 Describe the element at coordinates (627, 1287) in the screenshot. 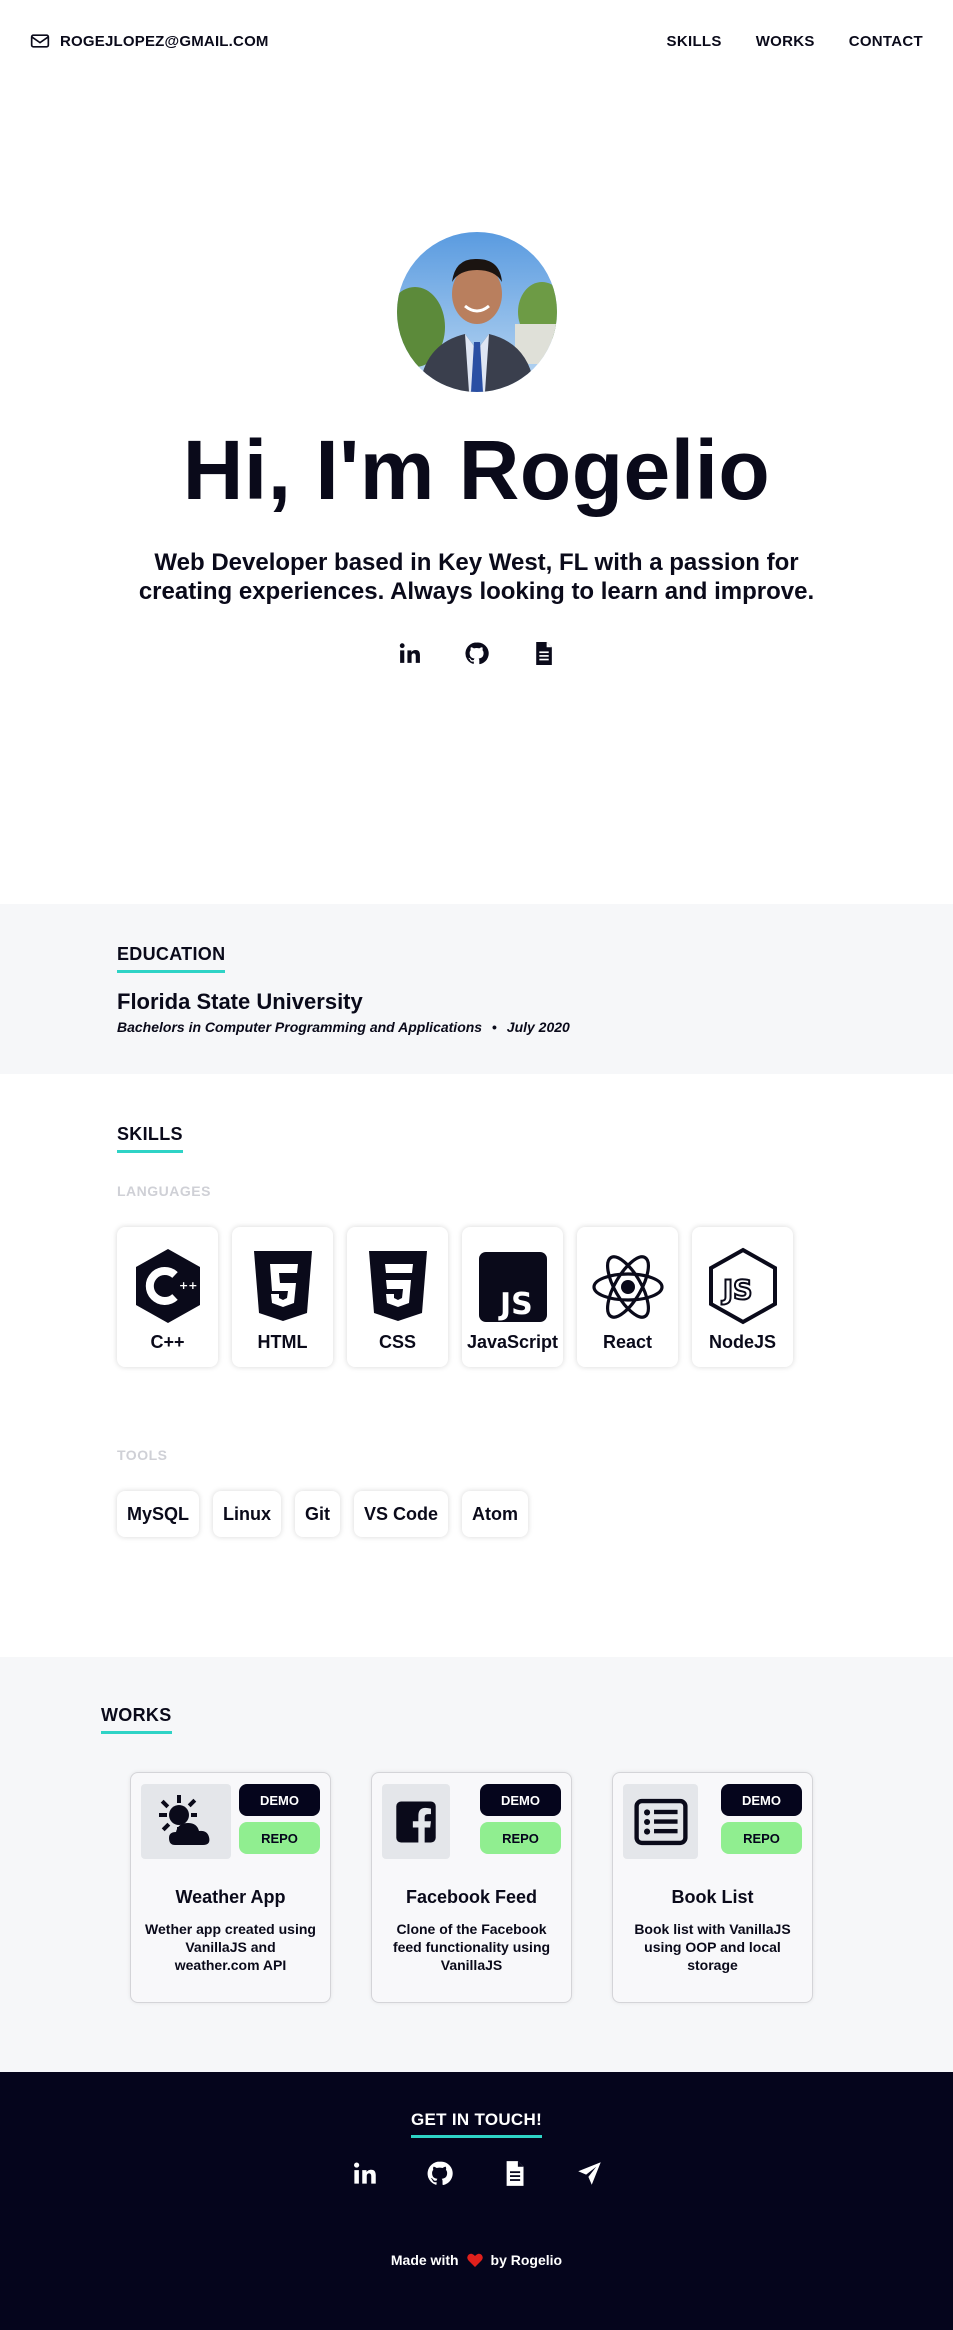

I see `react-icon` at that location.